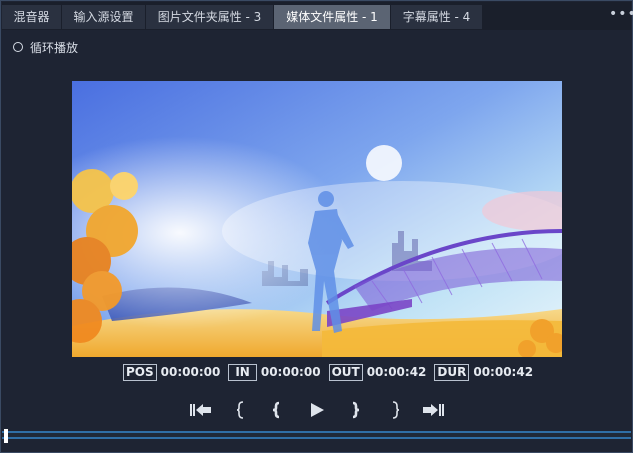  Describe the element at coordinates (104, 17) in the screenshot. I see `tab-input-source-settings: 输入源设置` at that location.